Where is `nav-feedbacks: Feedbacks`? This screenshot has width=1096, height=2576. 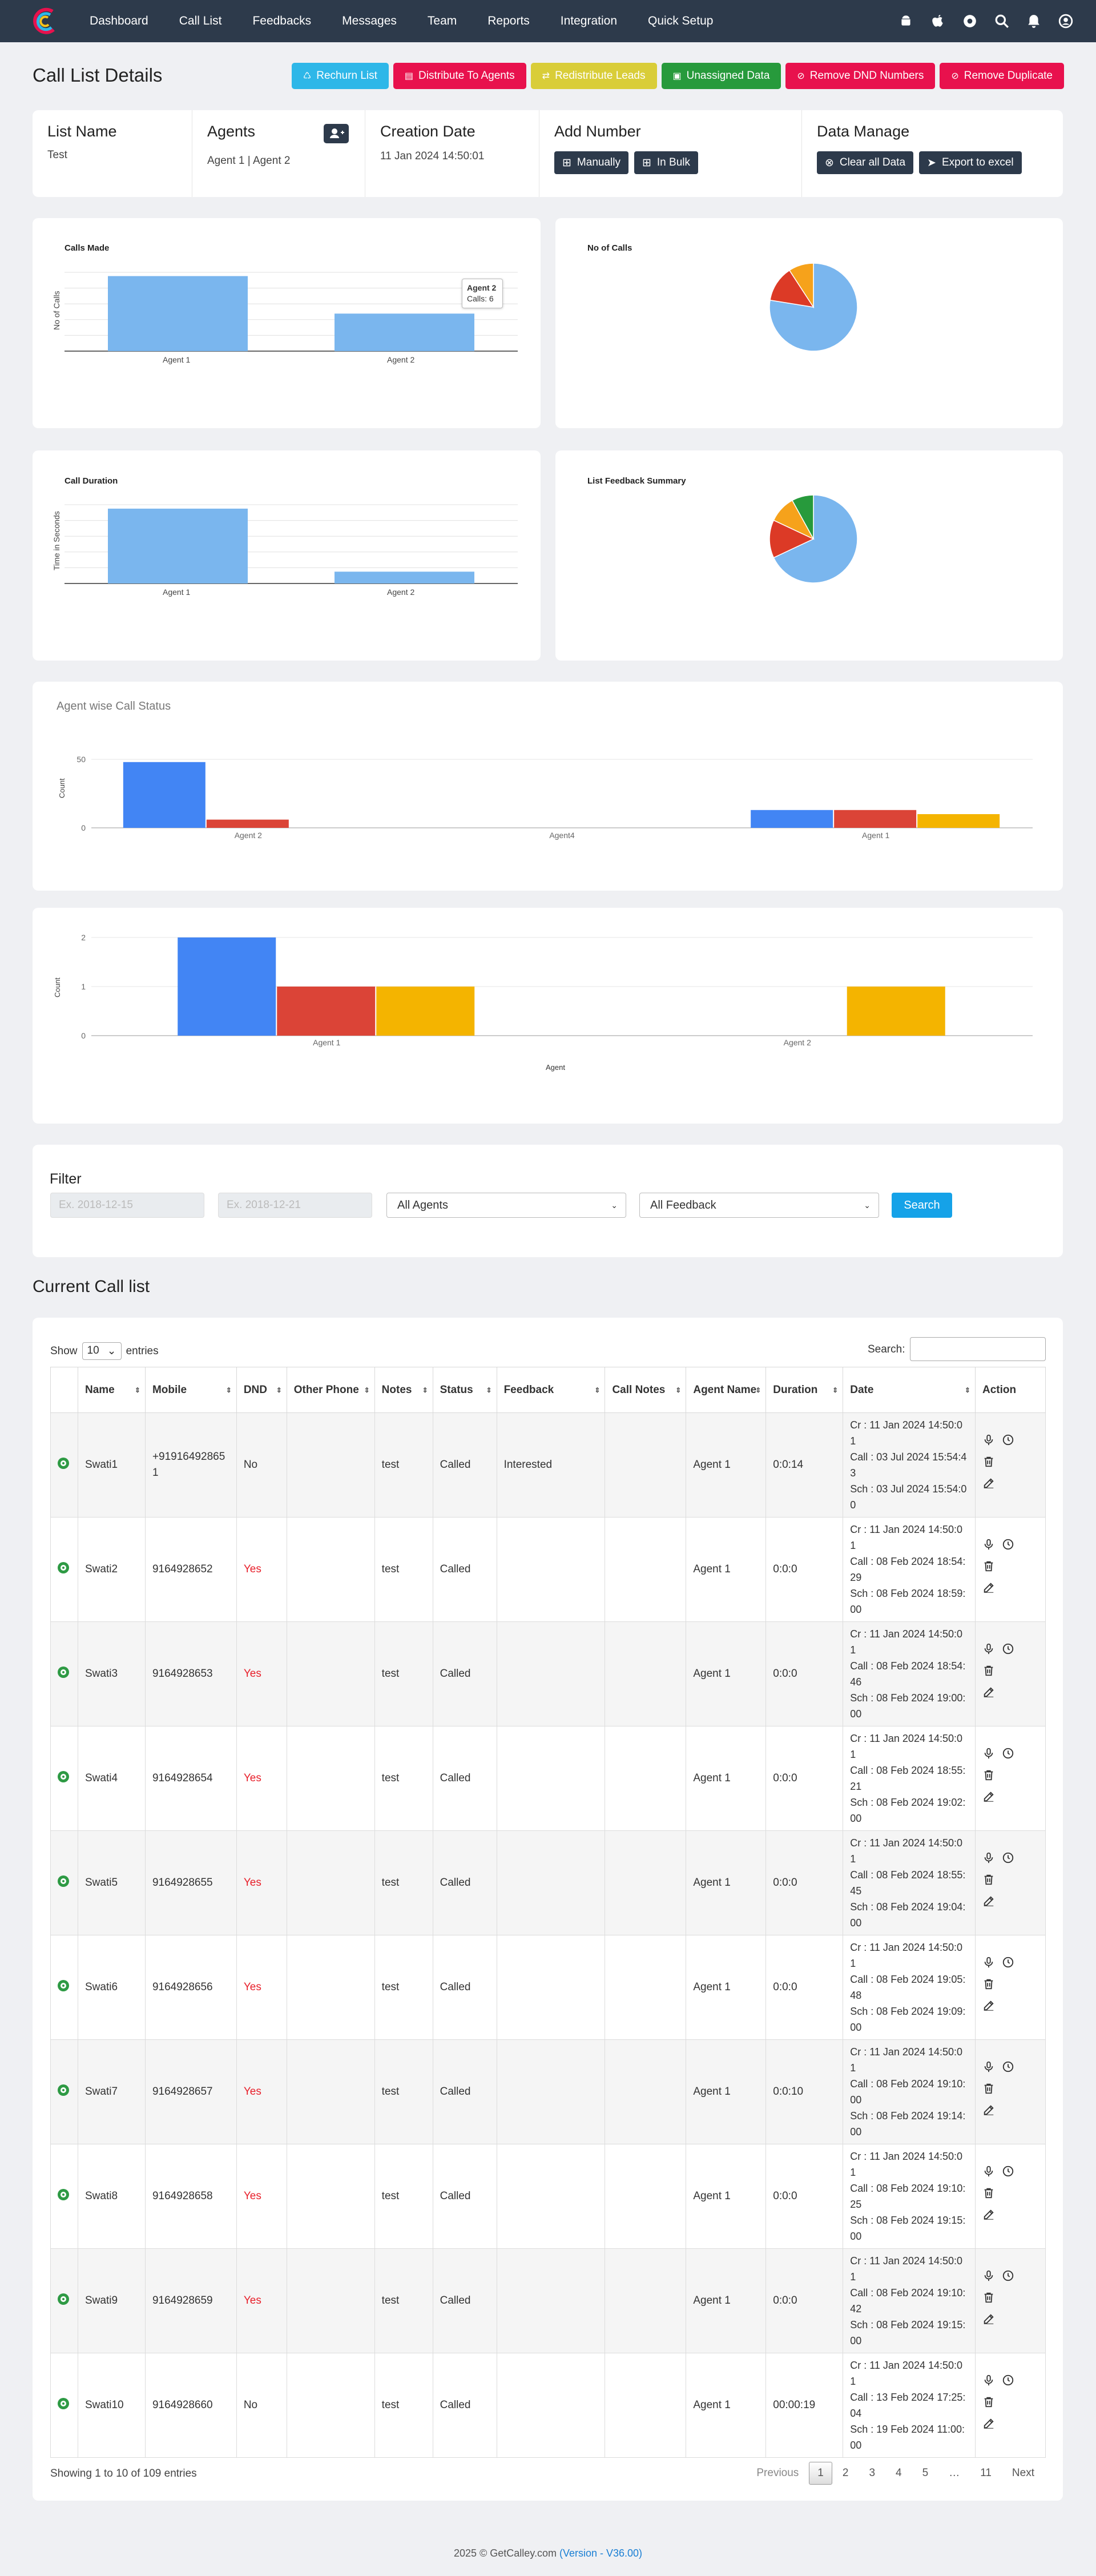 nav-feedbacks: Feedbacks is located at coordinates (281, 21).